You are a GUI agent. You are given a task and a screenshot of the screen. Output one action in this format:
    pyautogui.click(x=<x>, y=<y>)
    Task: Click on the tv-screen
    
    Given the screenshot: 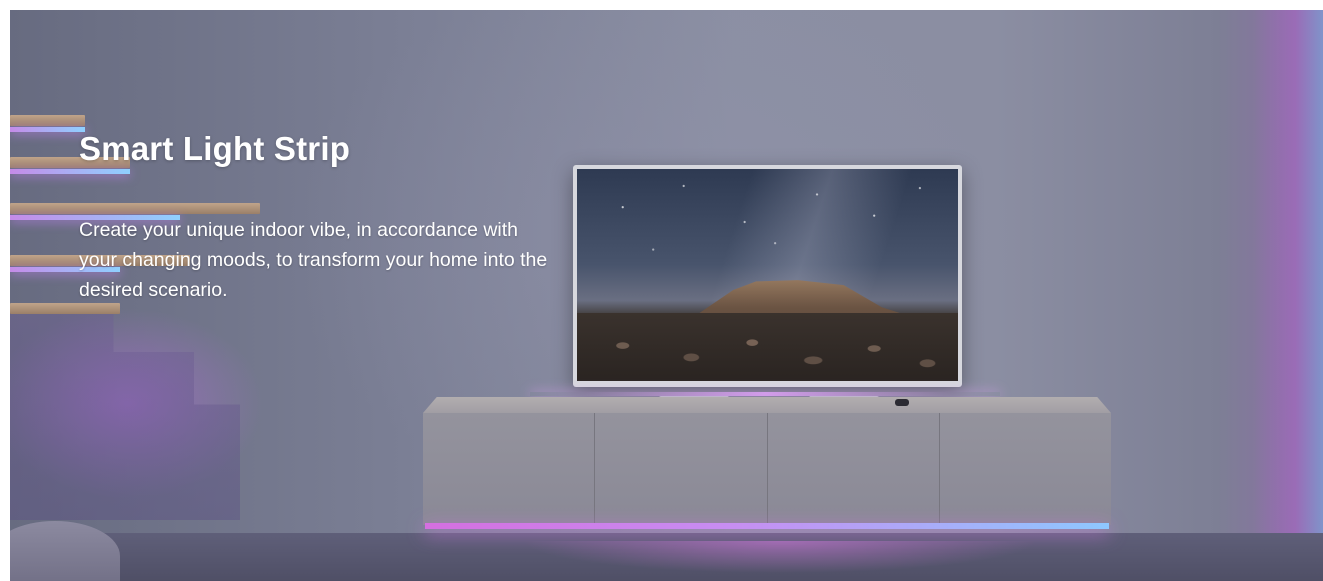 What is the action you would take?
    pyautogui.click(x=767, y=275)
    